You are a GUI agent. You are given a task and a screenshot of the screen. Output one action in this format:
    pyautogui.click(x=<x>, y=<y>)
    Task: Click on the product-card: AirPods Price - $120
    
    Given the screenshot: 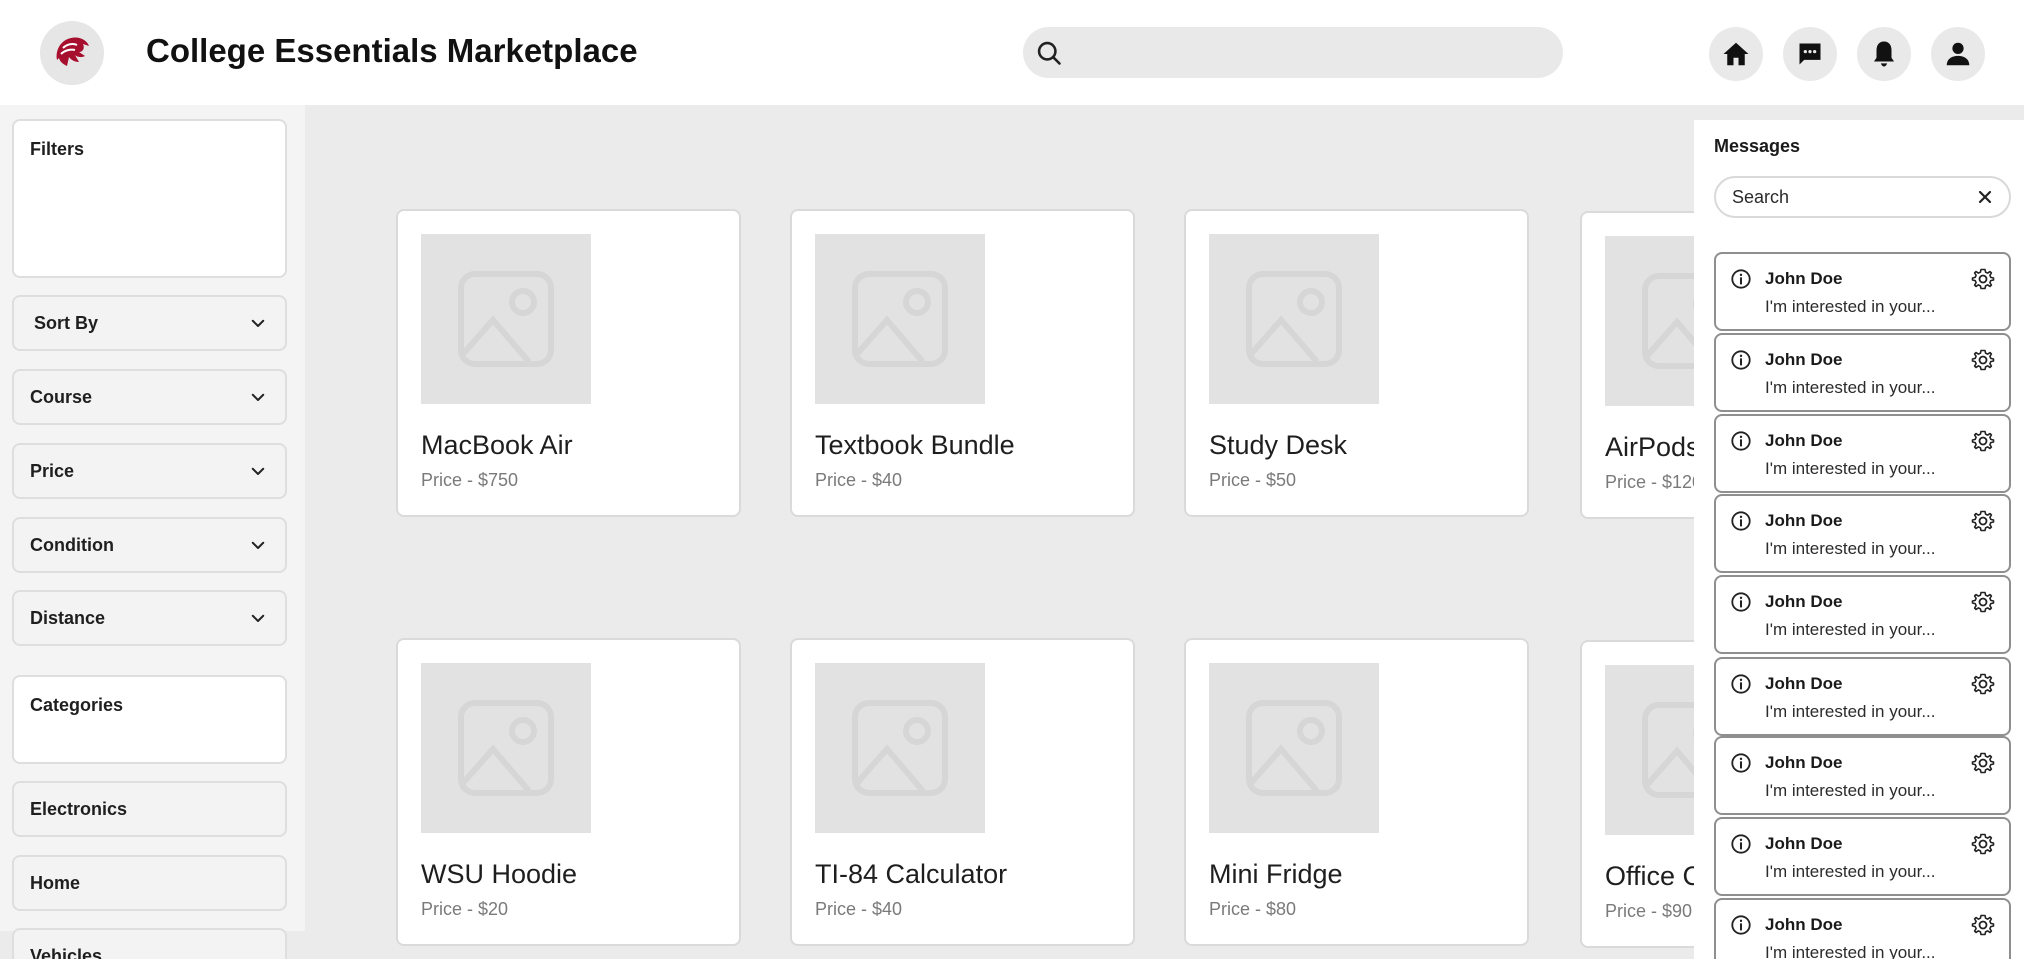 What is the action you would take?
    pyautogui.click(x=1637, y=365)
    